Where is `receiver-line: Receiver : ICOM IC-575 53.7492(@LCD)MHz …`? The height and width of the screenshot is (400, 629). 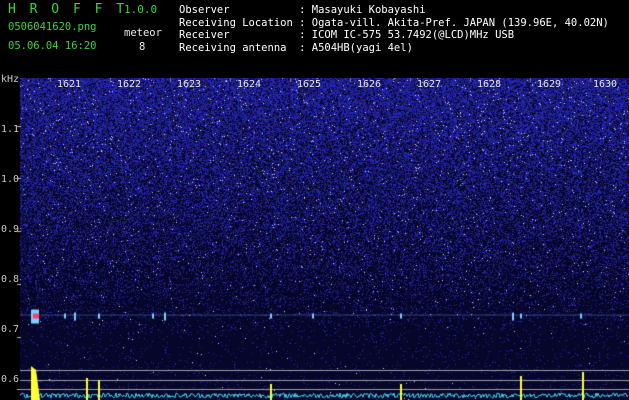
receiver-line: Receiver : ICOM IC-575 53.7492(@LCD)MHz … is located at coordinates (347, 35).